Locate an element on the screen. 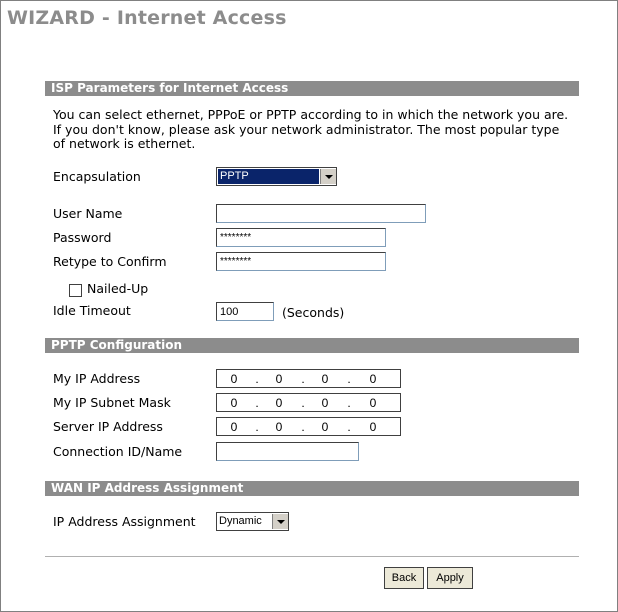  encapsulation-select: PPTP is located at coordinates (276, 176).